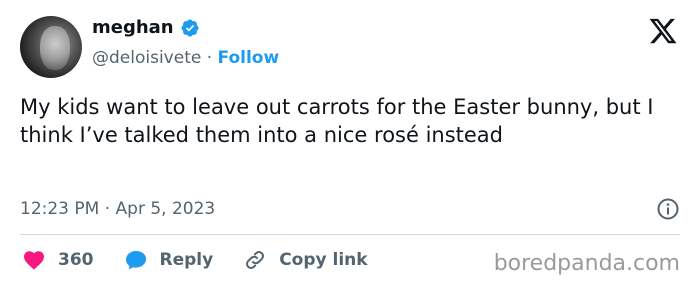 The image size is (700, 287). I want to click on watermark: boredpanda.com, so click(586, 263).